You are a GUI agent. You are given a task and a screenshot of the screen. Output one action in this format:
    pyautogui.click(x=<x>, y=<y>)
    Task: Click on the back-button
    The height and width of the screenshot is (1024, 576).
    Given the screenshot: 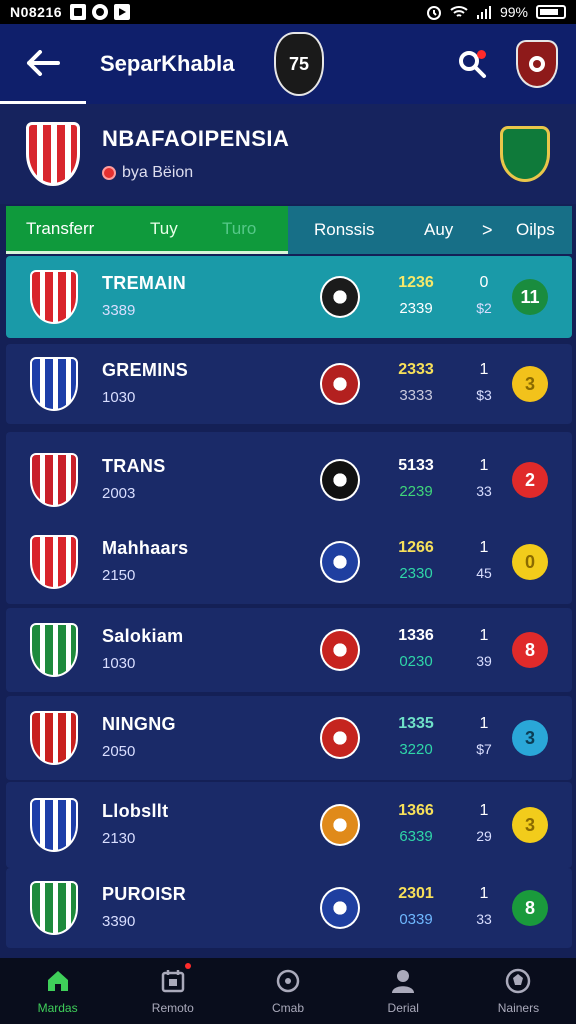 What is the action you would take?
    pyautogui.click(x=43, y=64)
    